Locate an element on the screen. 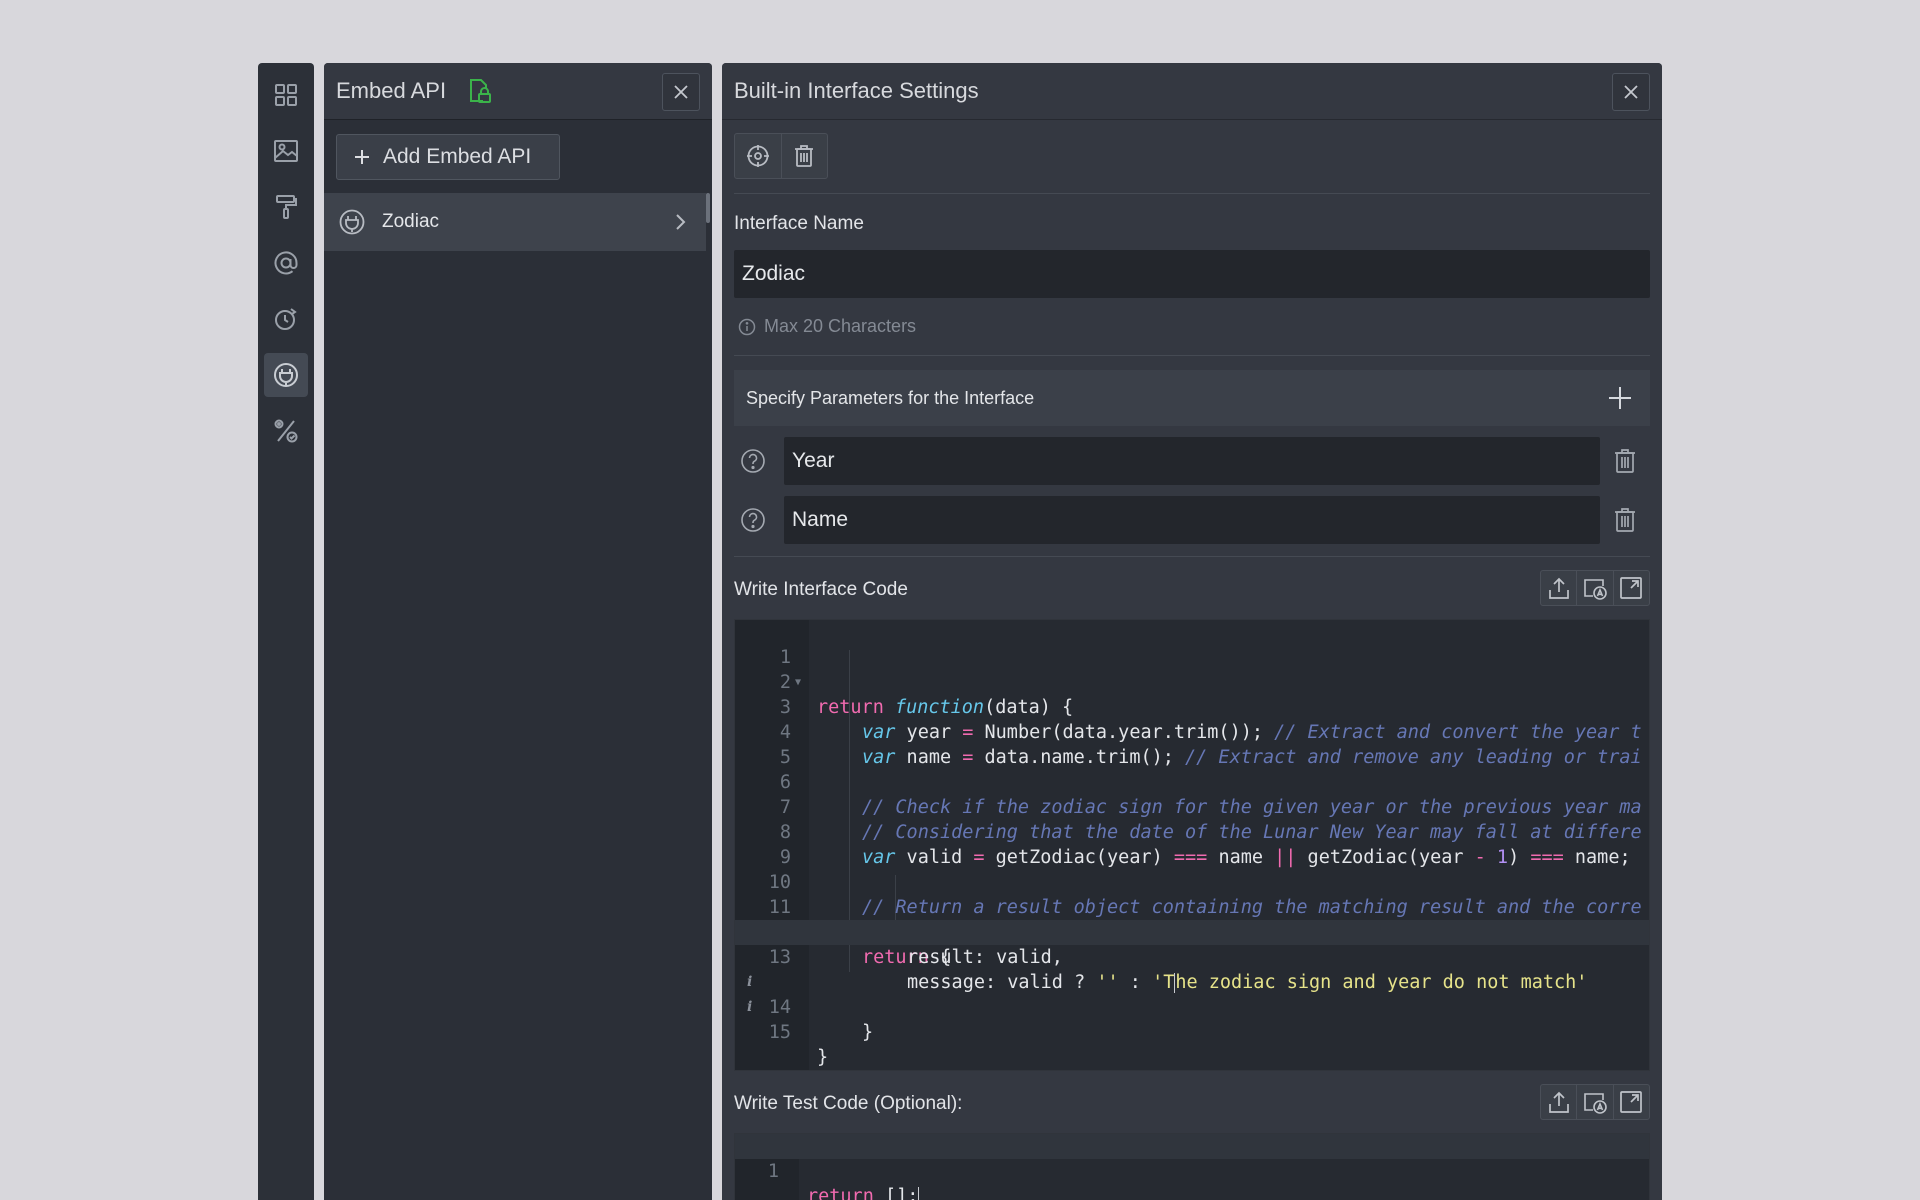 Image resolution: width=1920 pixels, height=1200 pixels. at-sign-icon is located at coordinates (286, 263).